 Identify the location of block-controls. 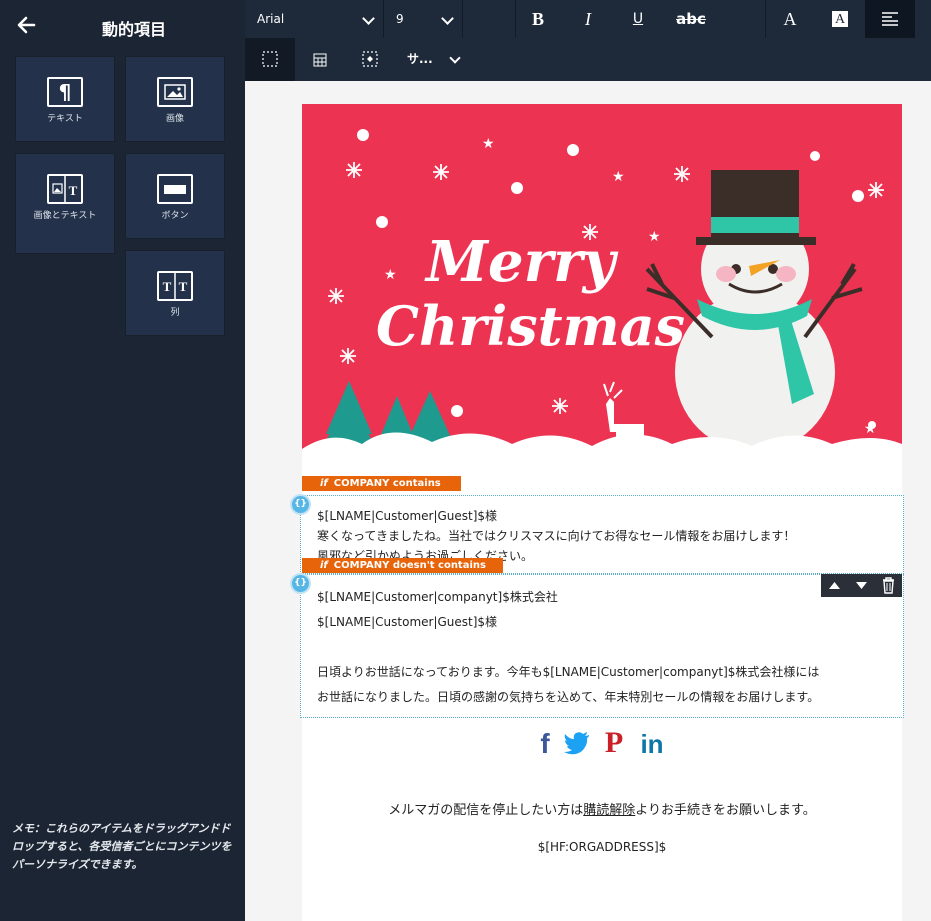
(861, 585).